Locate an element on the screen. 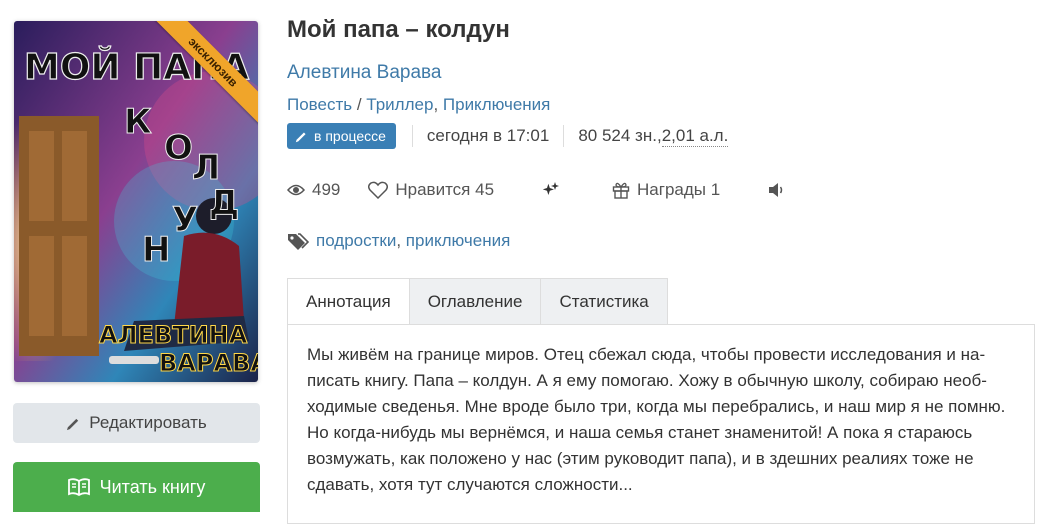 This screenshot has height=524, width=1041. views-stat: 499 is located at coordinates (313, 190).